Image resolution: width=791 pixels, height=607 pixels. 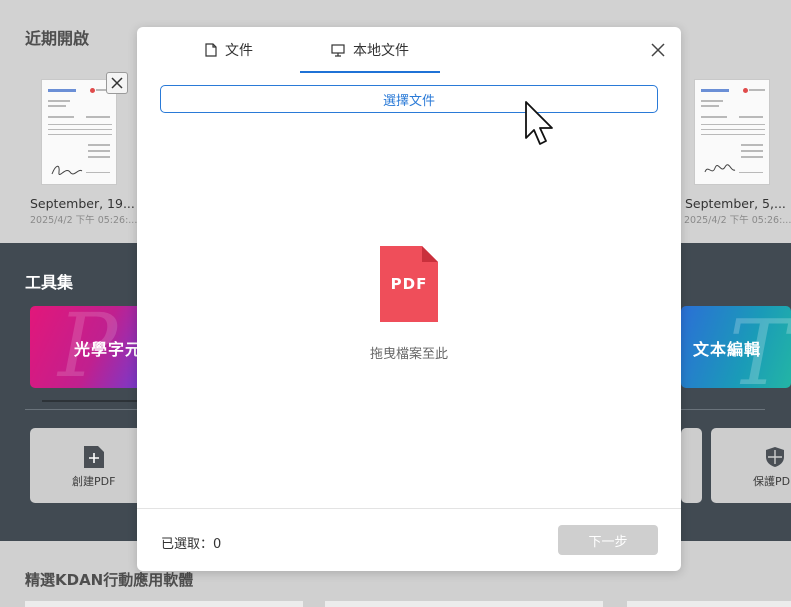 I want to click on create-pdf-card: 創建PDF, so click(x=90, y=465).